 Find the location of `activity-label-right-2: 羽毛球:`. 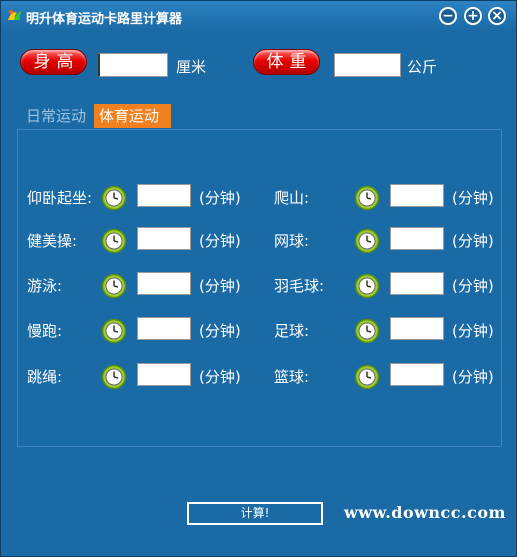

activity-label-right-2: 羽毛球: is located at coordinates (299, 286).